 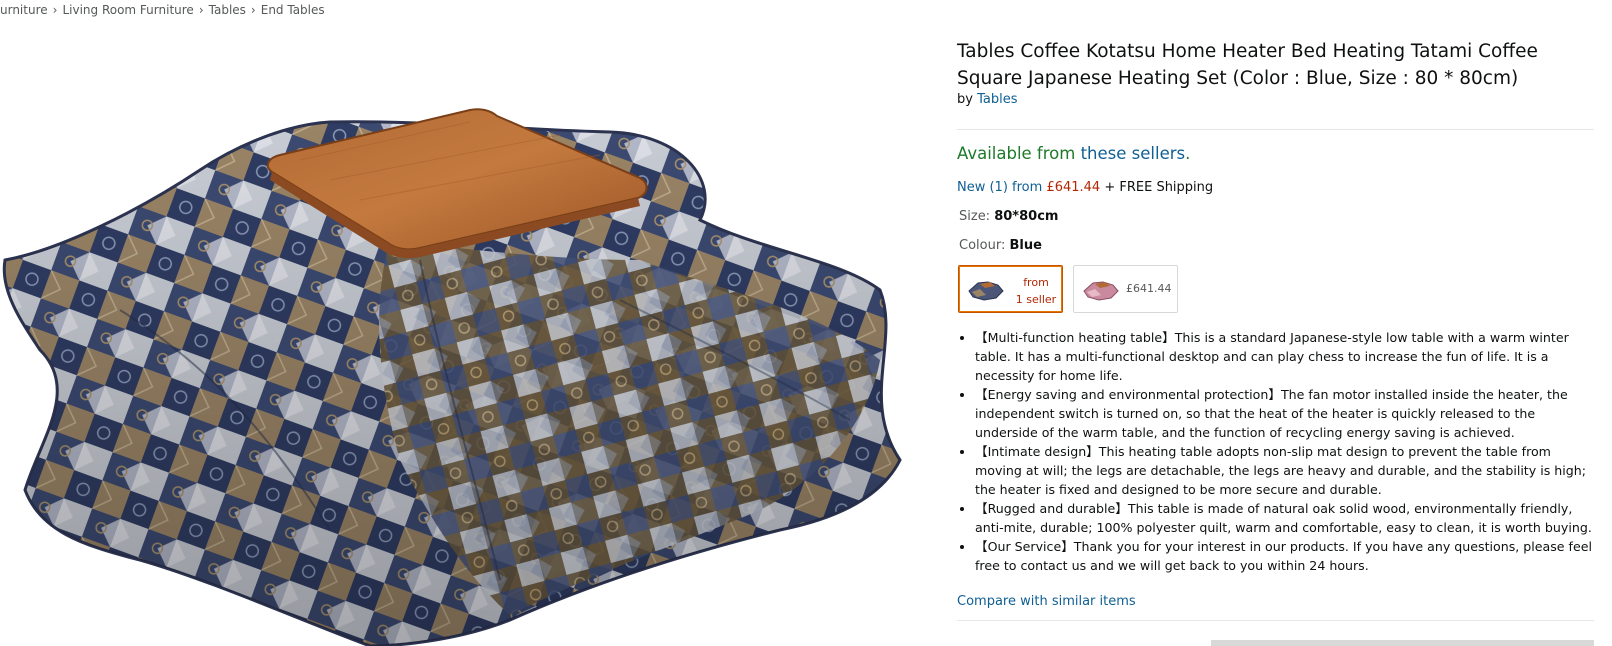 What do you see at coordinates (293, 10) in the screenshot?
I see `breadcrumb-item-end-tables: End Tables` at bounding box center [293, 10].